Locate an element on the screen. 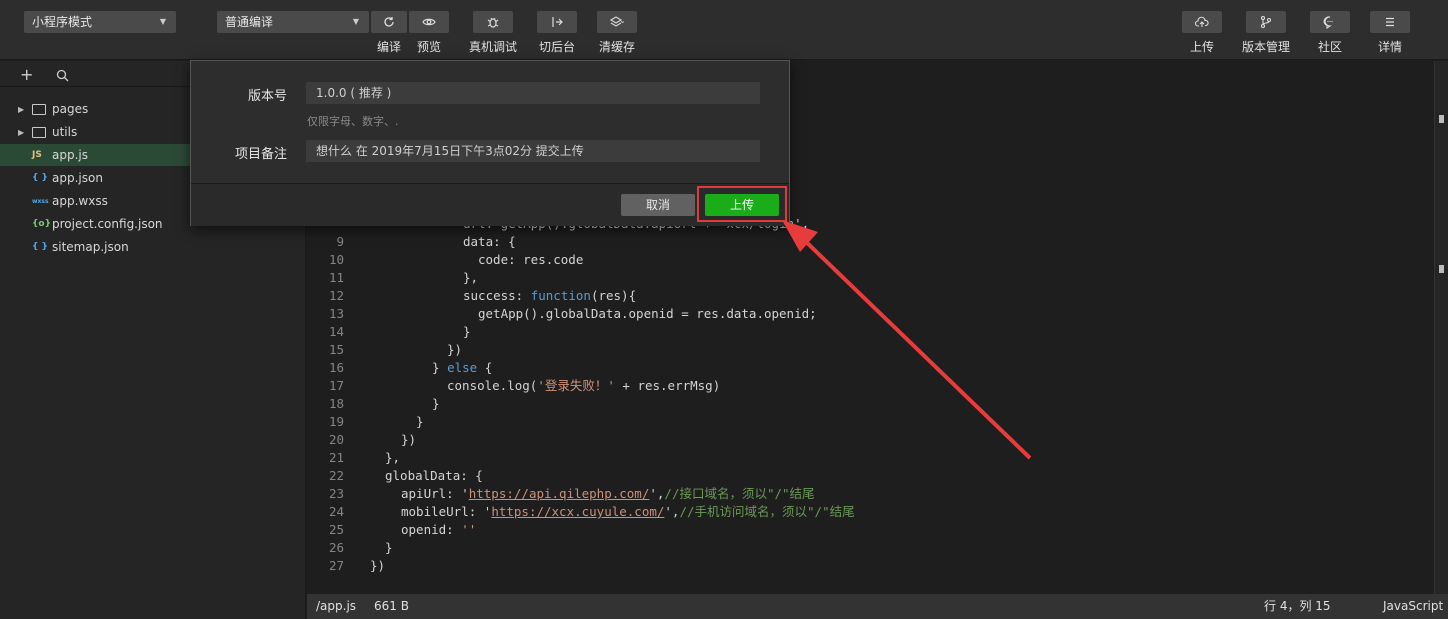 The width and height of the screenshot is (1448, 619). annotation-arrow-icon is located at coordinates (907, 340).